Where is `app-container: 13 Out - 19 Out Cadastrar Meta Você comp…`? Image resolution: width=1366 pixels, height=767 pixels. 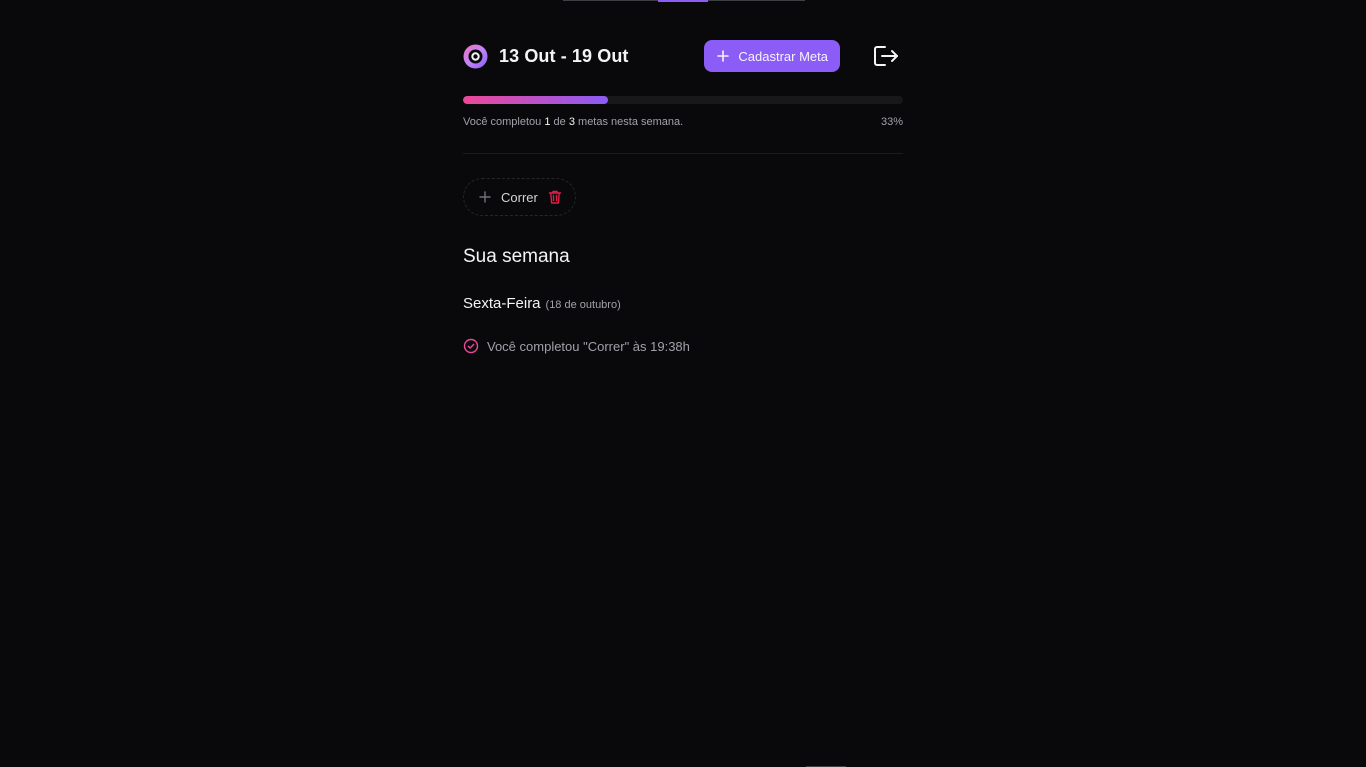
app-container: 13 Out - 19 Out Cadastrar Meta Você comp… is located at coordinates (683, 197).